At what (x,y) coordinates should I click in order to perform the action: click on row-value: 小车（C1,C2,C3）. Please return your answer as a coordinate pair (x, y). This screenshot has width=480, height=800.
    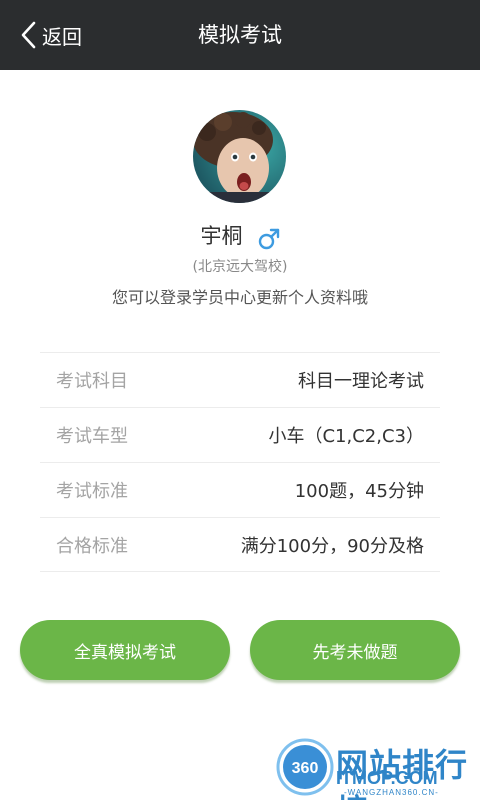
    Looking at the image, I should click on (346, 436).